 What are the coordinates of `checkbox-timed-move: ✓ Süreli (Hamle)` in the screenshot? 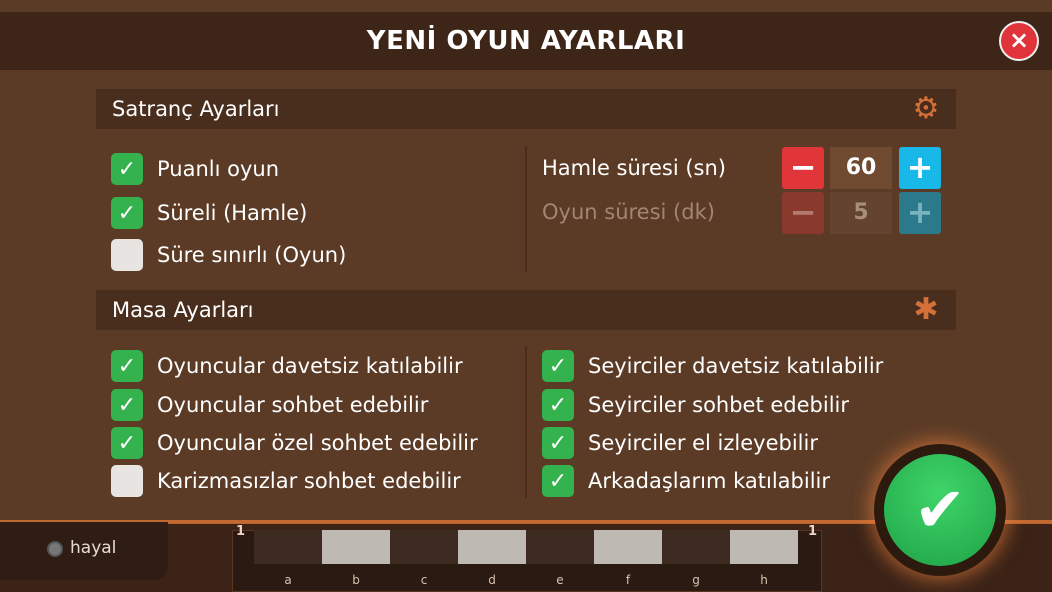 It's located at (209, 213).